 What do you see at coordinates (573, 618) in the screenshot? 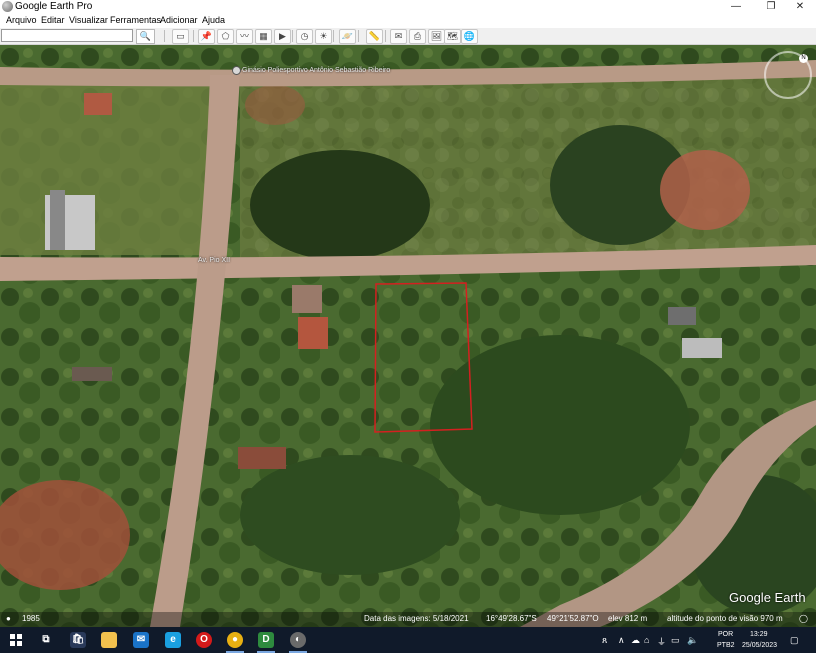
I see `longitude: 49°21'52.87"O` at bounding box center [573, 618].